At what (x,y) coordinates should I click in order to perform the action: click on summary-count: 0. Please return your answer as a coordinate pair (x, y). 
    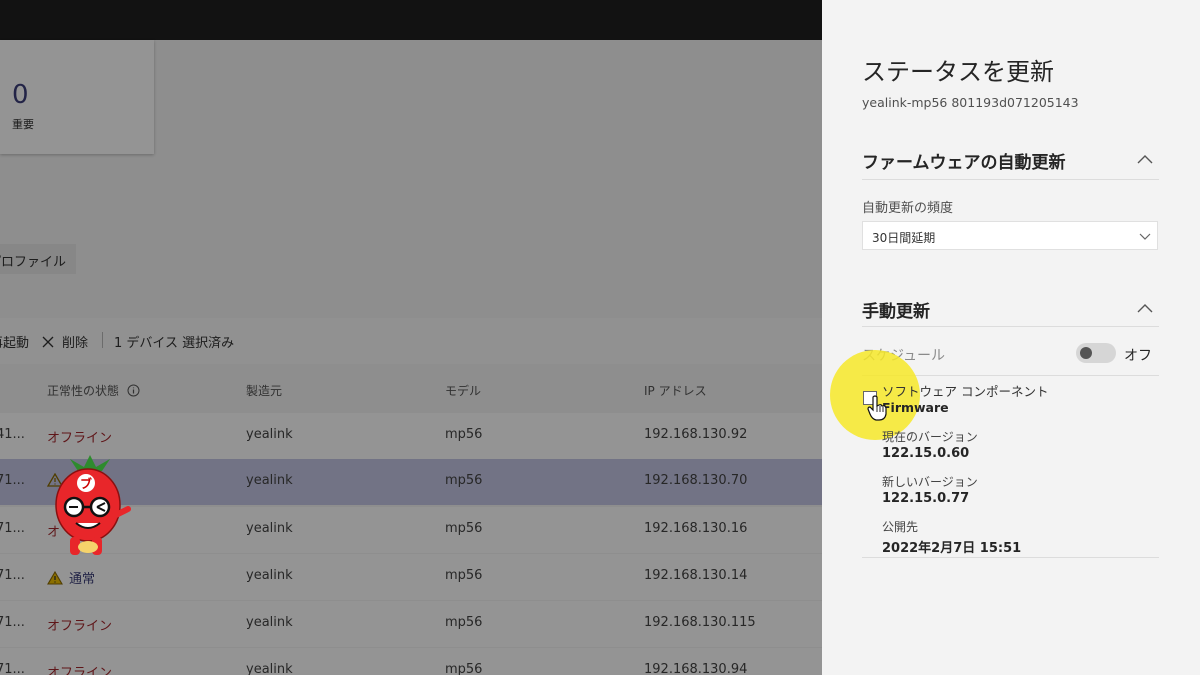
    Looking at the image, I should click on (20, 95).